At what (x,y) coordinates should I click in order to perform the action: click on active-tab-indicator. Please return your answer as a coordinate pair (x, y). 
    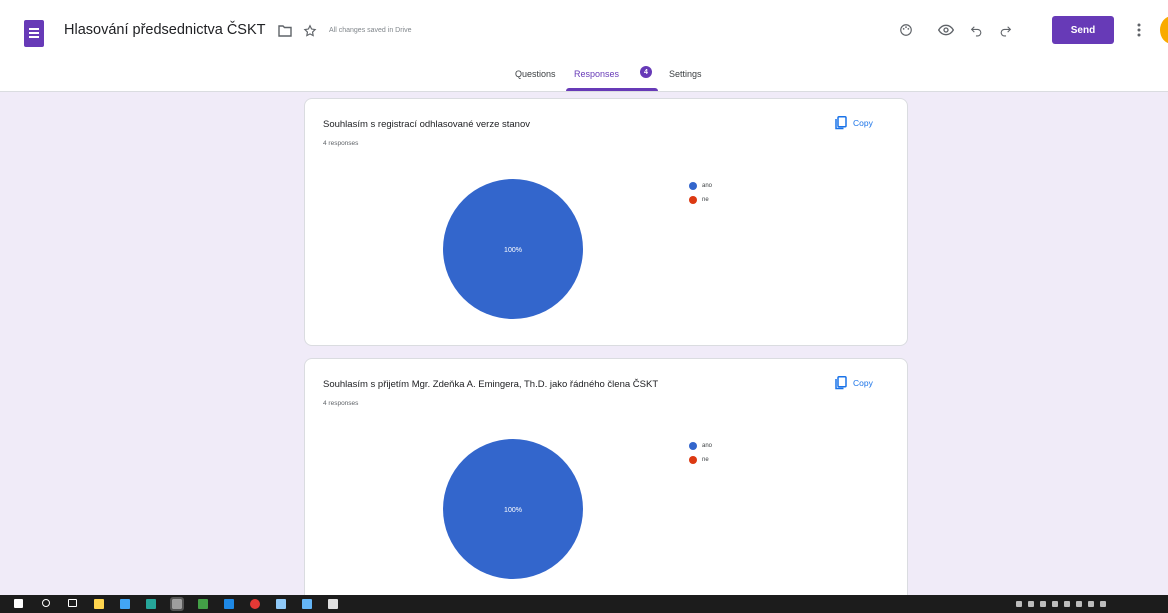
    Looking at the image, I should click on (612, 89).